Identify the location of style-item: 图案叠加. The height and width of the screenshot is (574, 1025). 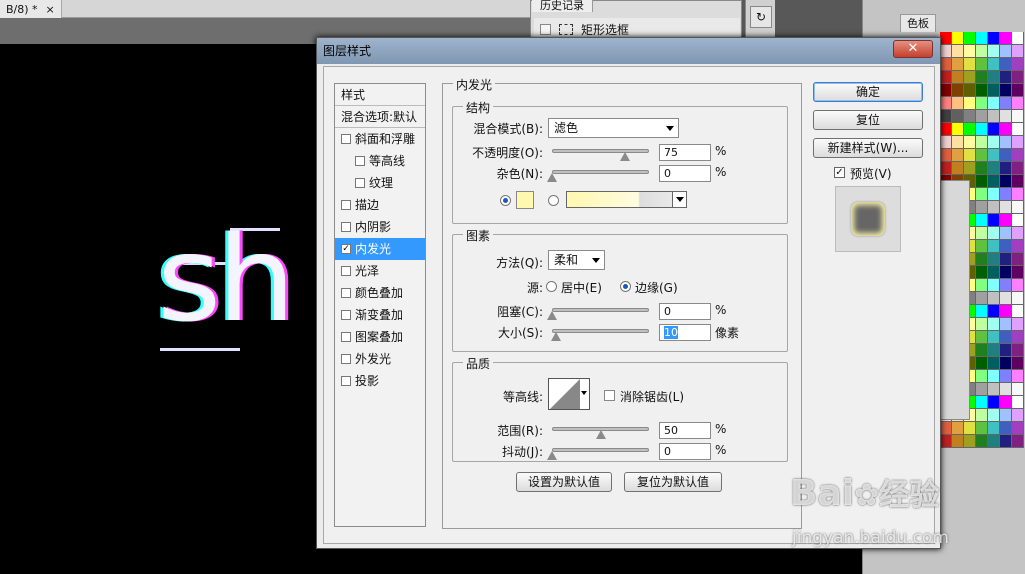
(380, 337).